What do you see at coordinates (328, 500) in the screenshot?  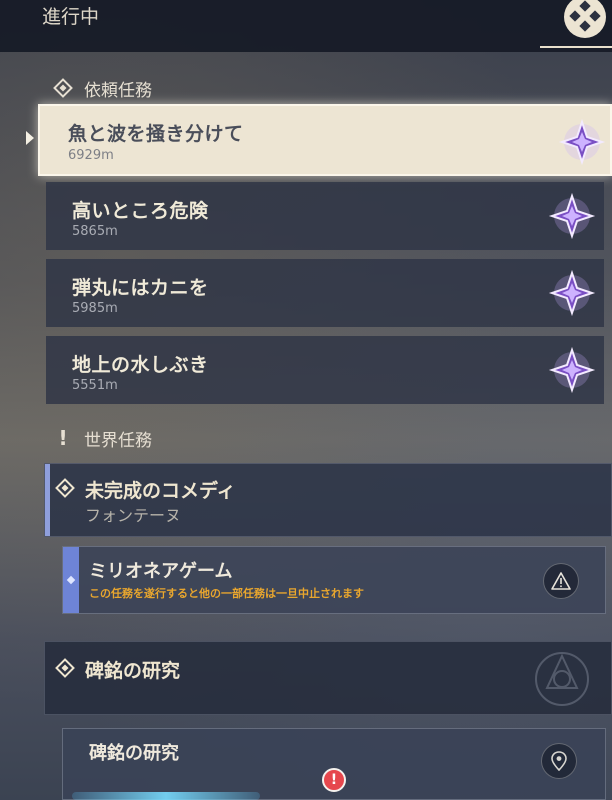 I see `world-quest-panel: 未完成のコメディ フォンテーヌ` at bounding box center [328, 500].